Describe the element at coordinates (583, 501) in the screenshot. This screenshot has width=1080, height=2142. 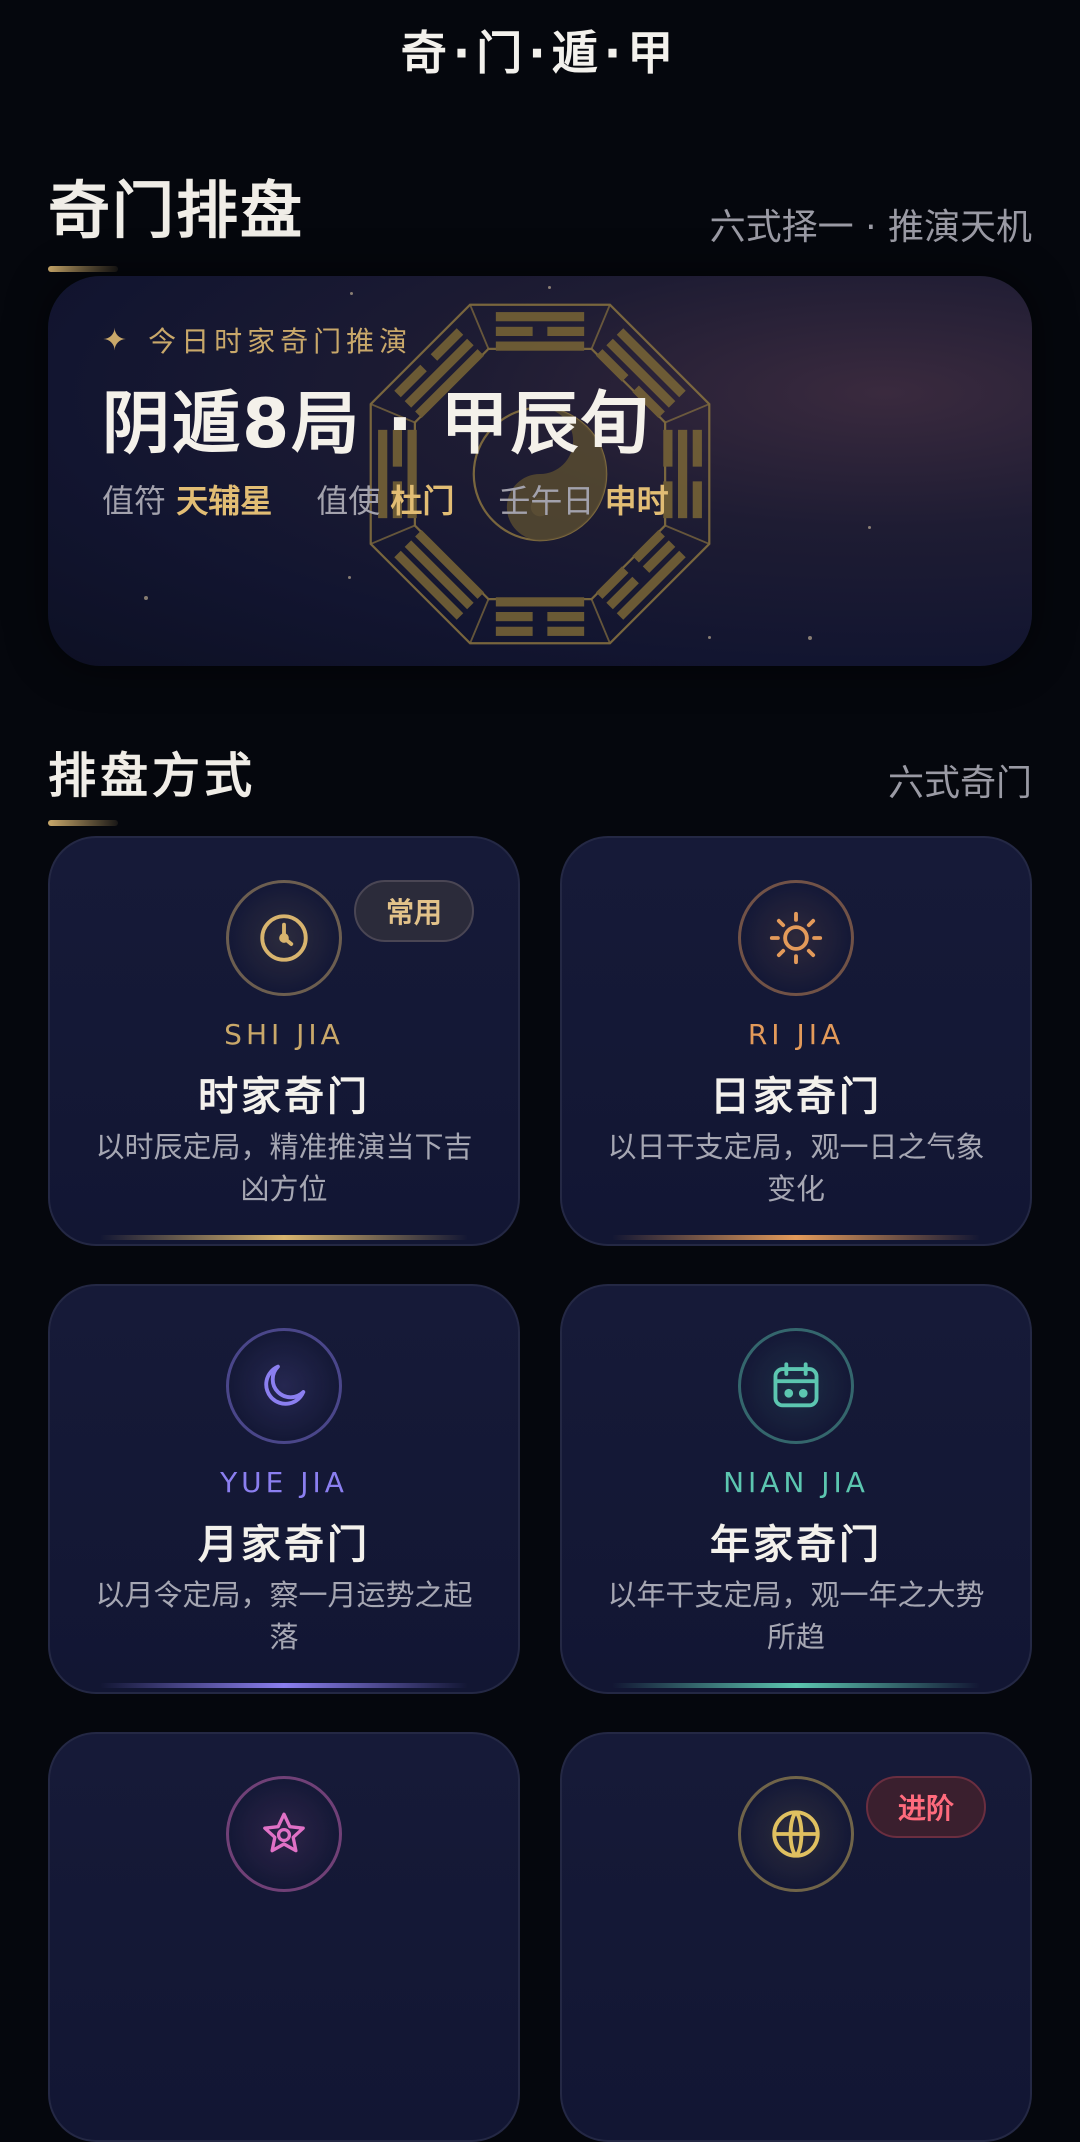
I see `info-day-hour: 壬午日 申时` at that location.